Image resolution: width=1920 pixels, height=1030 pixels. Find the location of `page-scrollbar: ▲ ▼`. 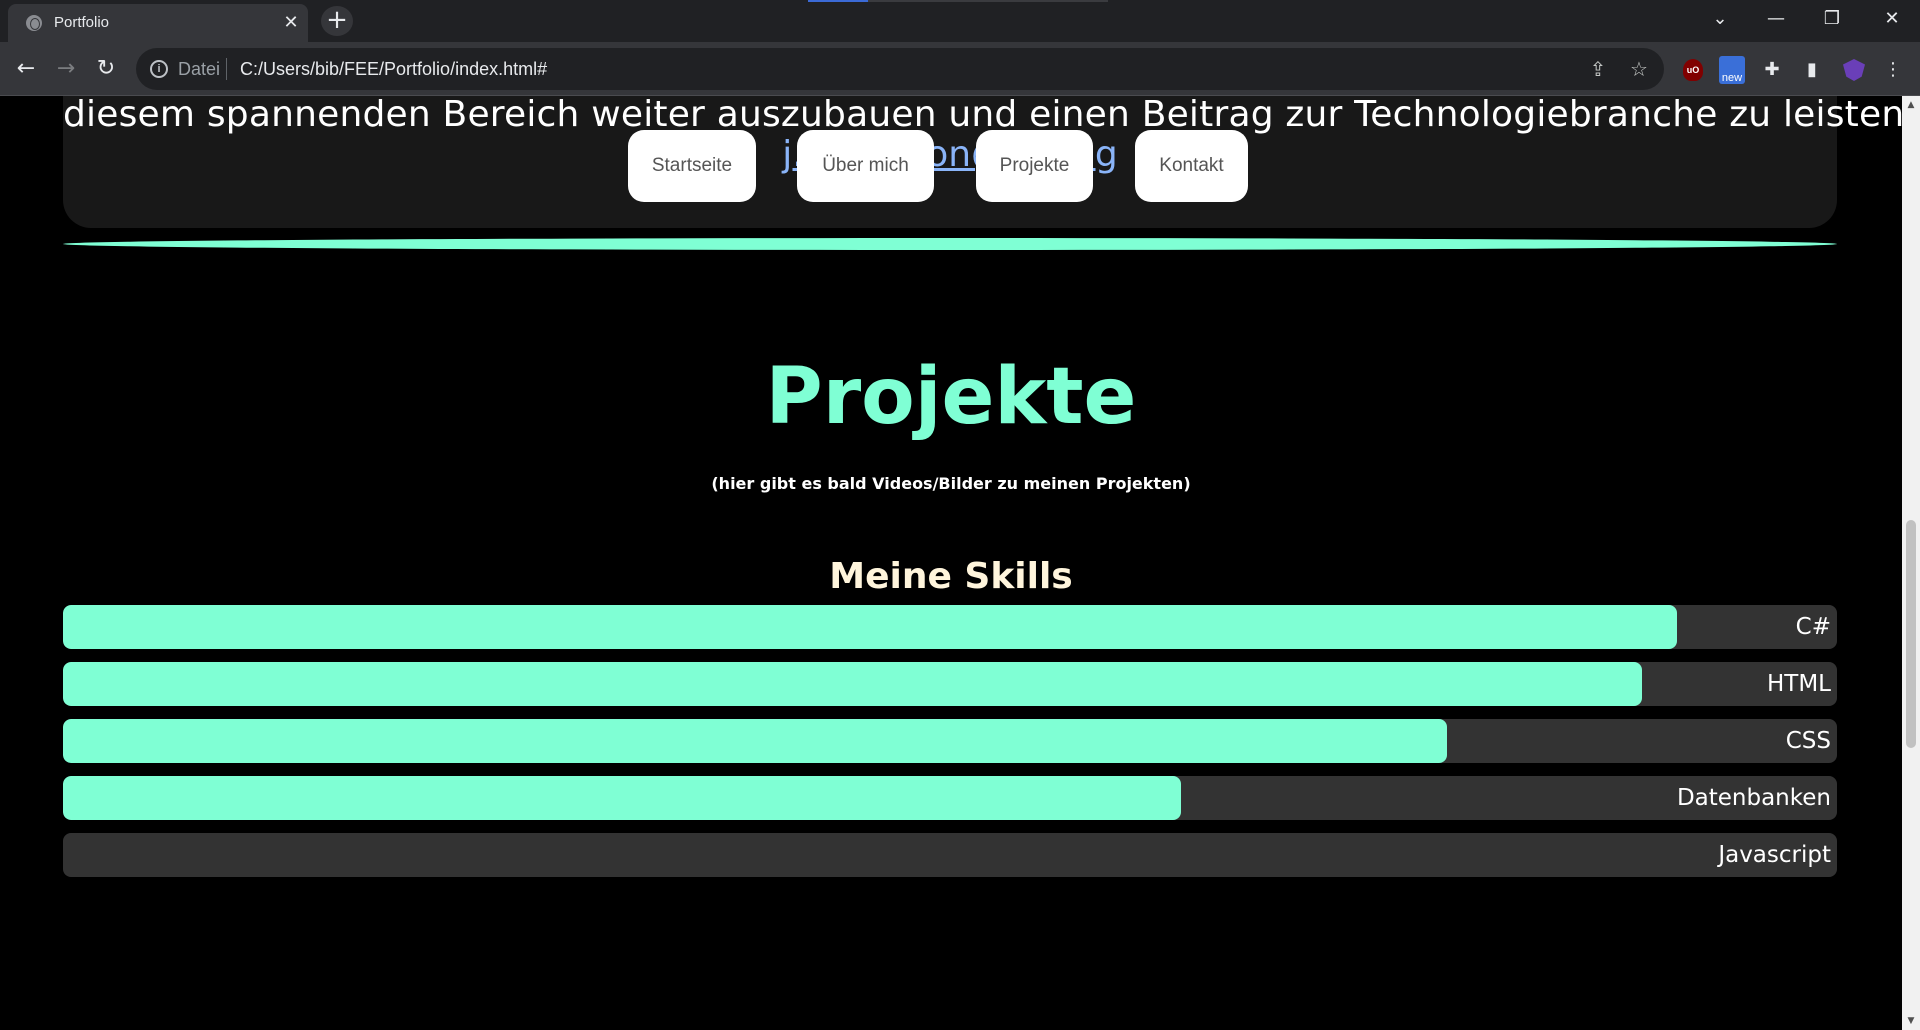

page-scrollbar: ▲ ▼ is located at coordinates (1911, 563).